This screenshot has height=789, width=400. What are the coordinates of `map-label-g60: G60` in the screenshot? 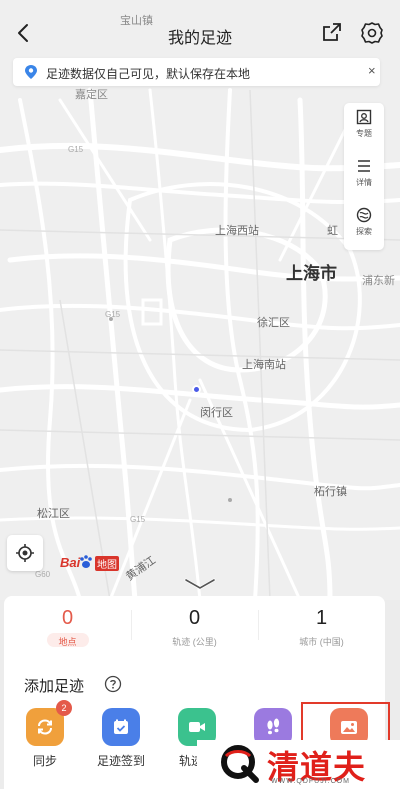 It's located at (43, 574).